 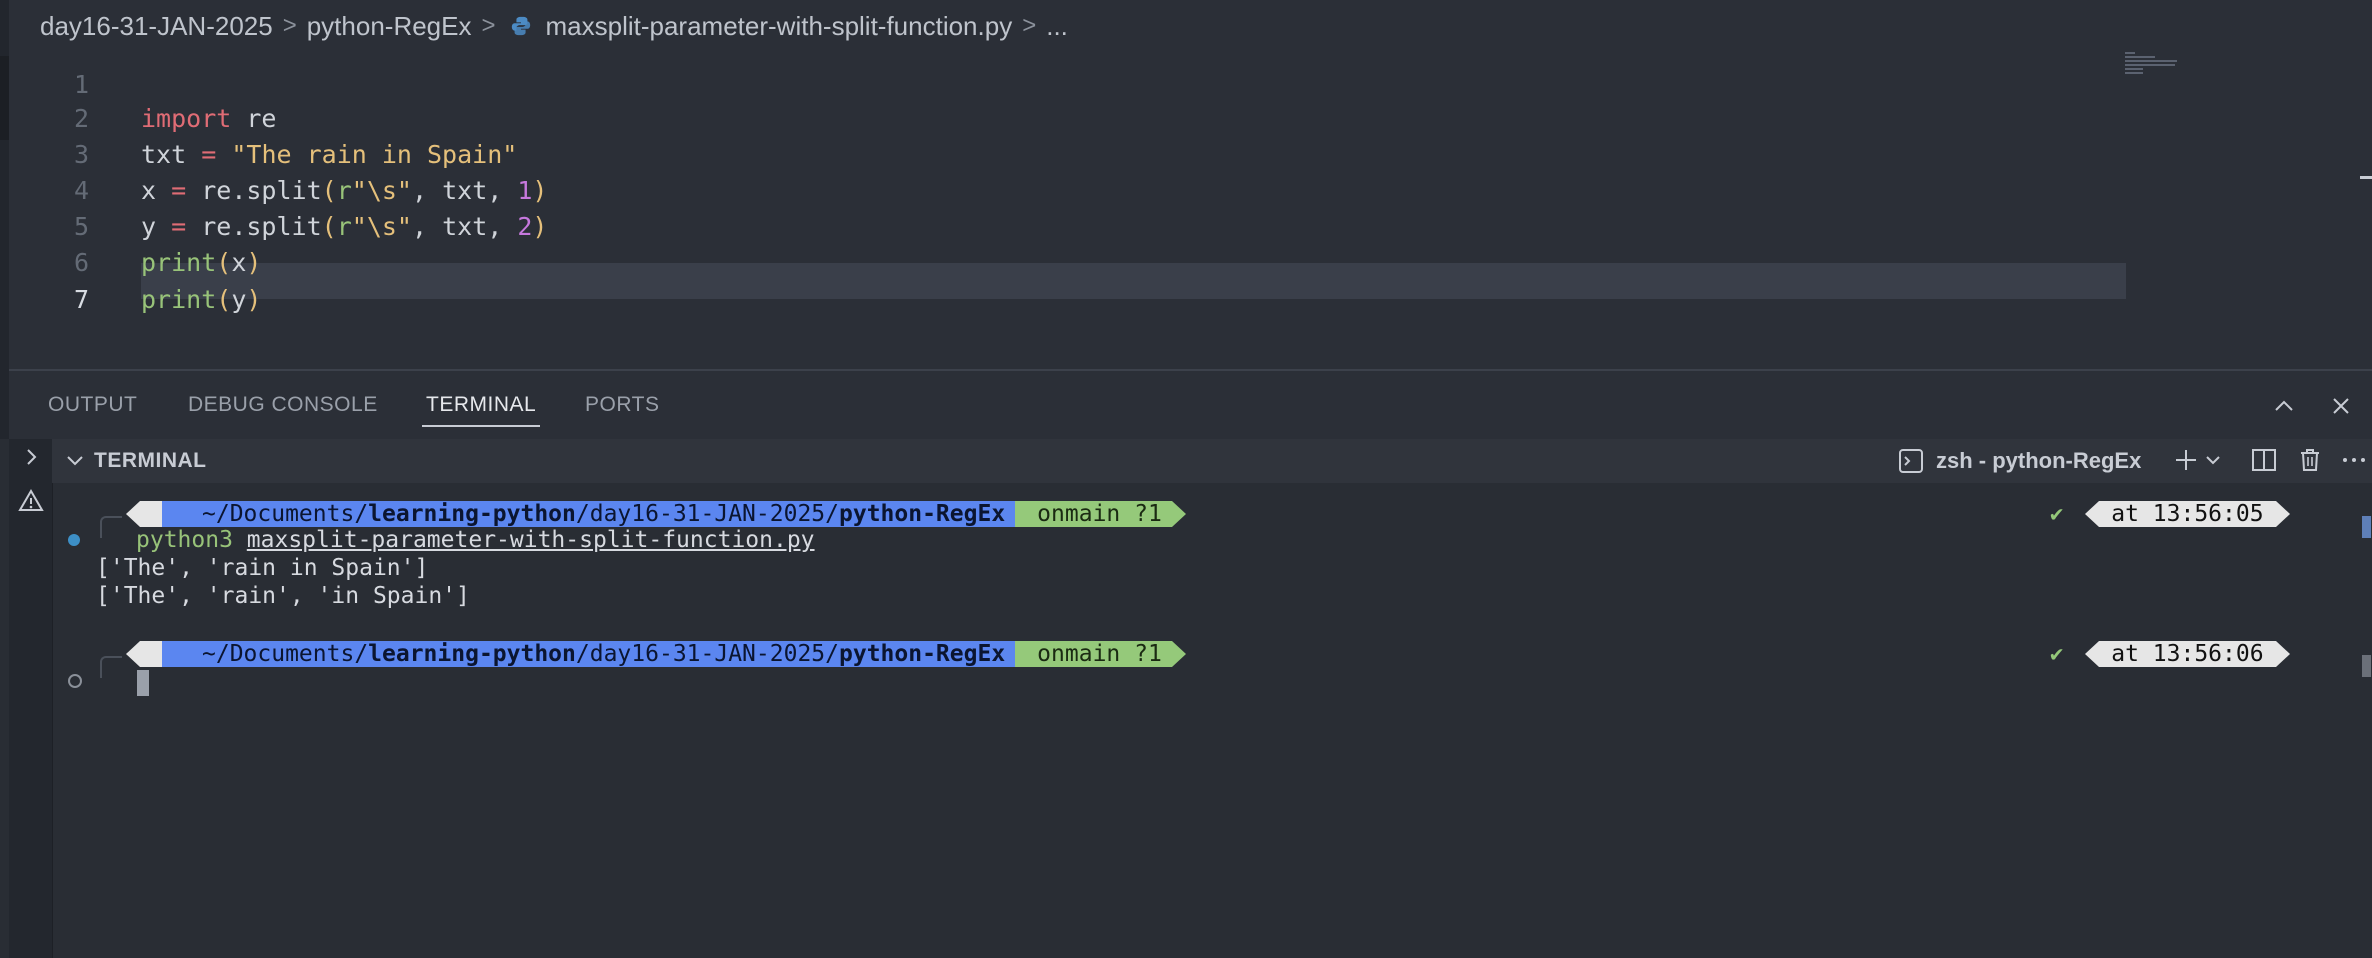 I want to click on split-terminal-icon, so click(x=2264, y=460).